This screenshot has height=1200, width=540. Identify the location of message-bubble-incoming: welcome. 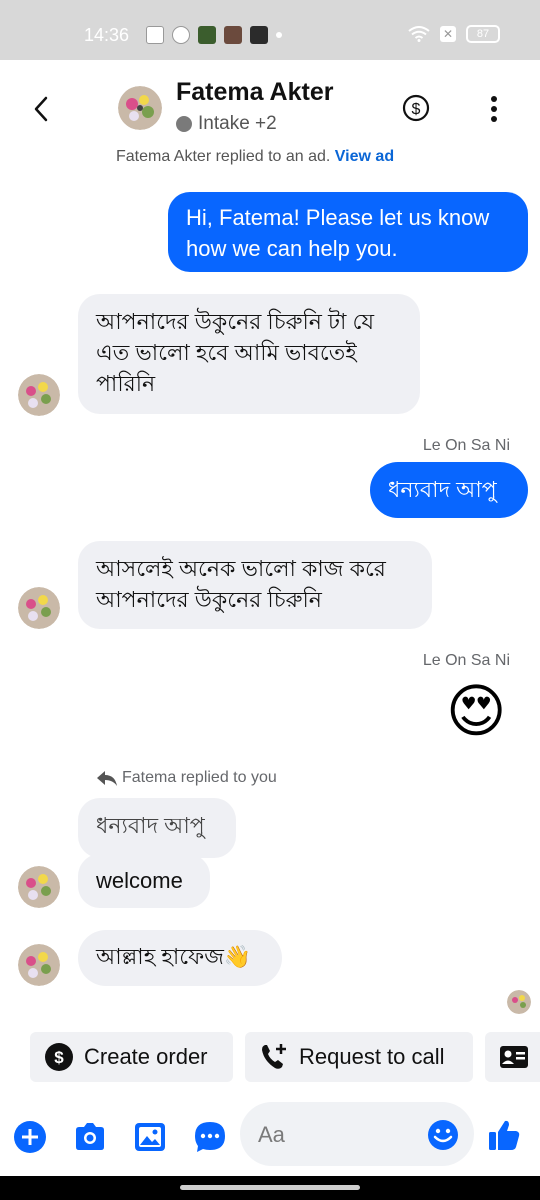
(144, 881).